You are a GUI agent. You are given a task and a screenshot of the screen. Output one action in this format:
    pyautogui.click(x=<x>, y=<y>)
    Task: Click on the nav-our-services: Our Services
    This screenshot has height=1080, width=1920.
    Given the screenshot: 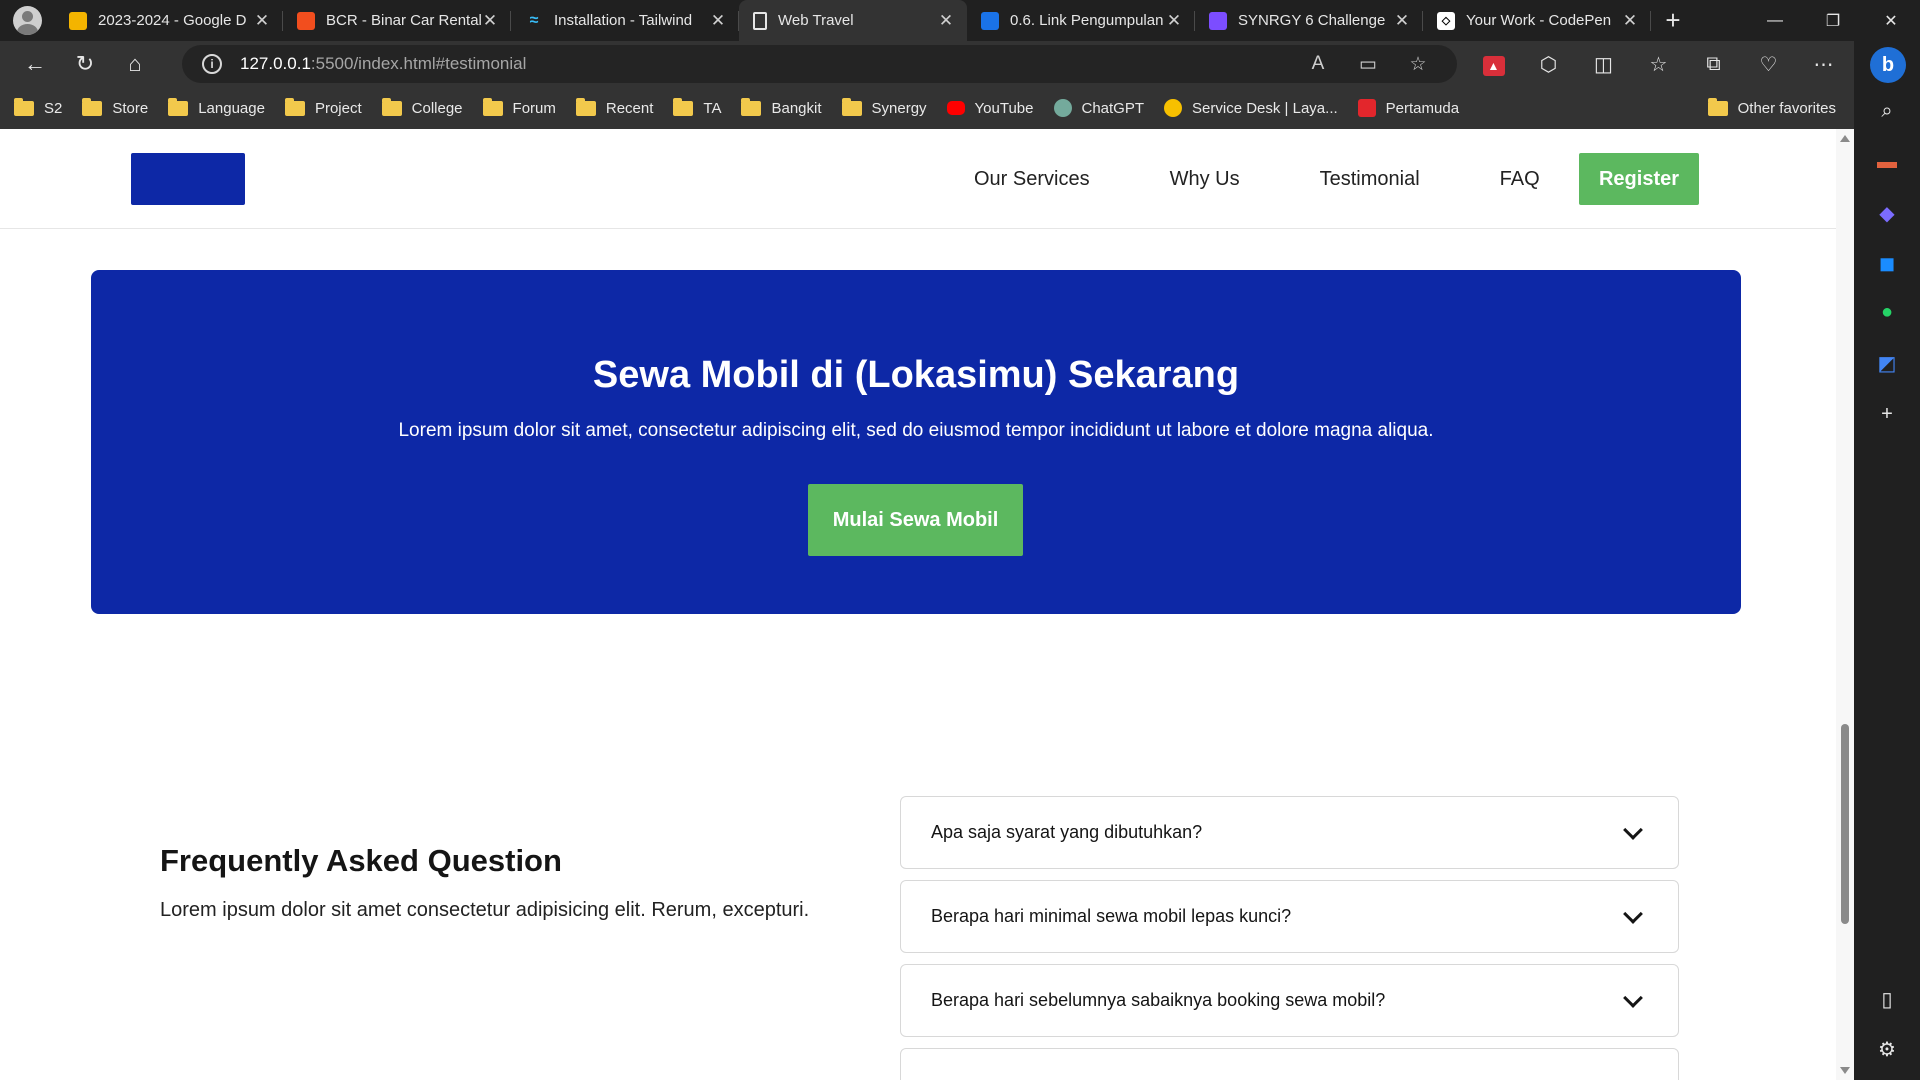 What is the action you would take?
    pyautogui.click(x=1032, y=179)
    